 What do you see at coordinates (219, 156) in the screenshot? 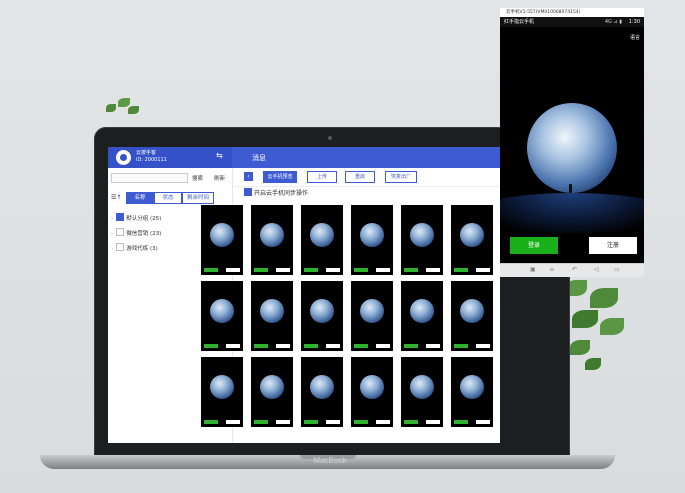
I see `swap-icon: ⇆` at bounding box center [219, 156].